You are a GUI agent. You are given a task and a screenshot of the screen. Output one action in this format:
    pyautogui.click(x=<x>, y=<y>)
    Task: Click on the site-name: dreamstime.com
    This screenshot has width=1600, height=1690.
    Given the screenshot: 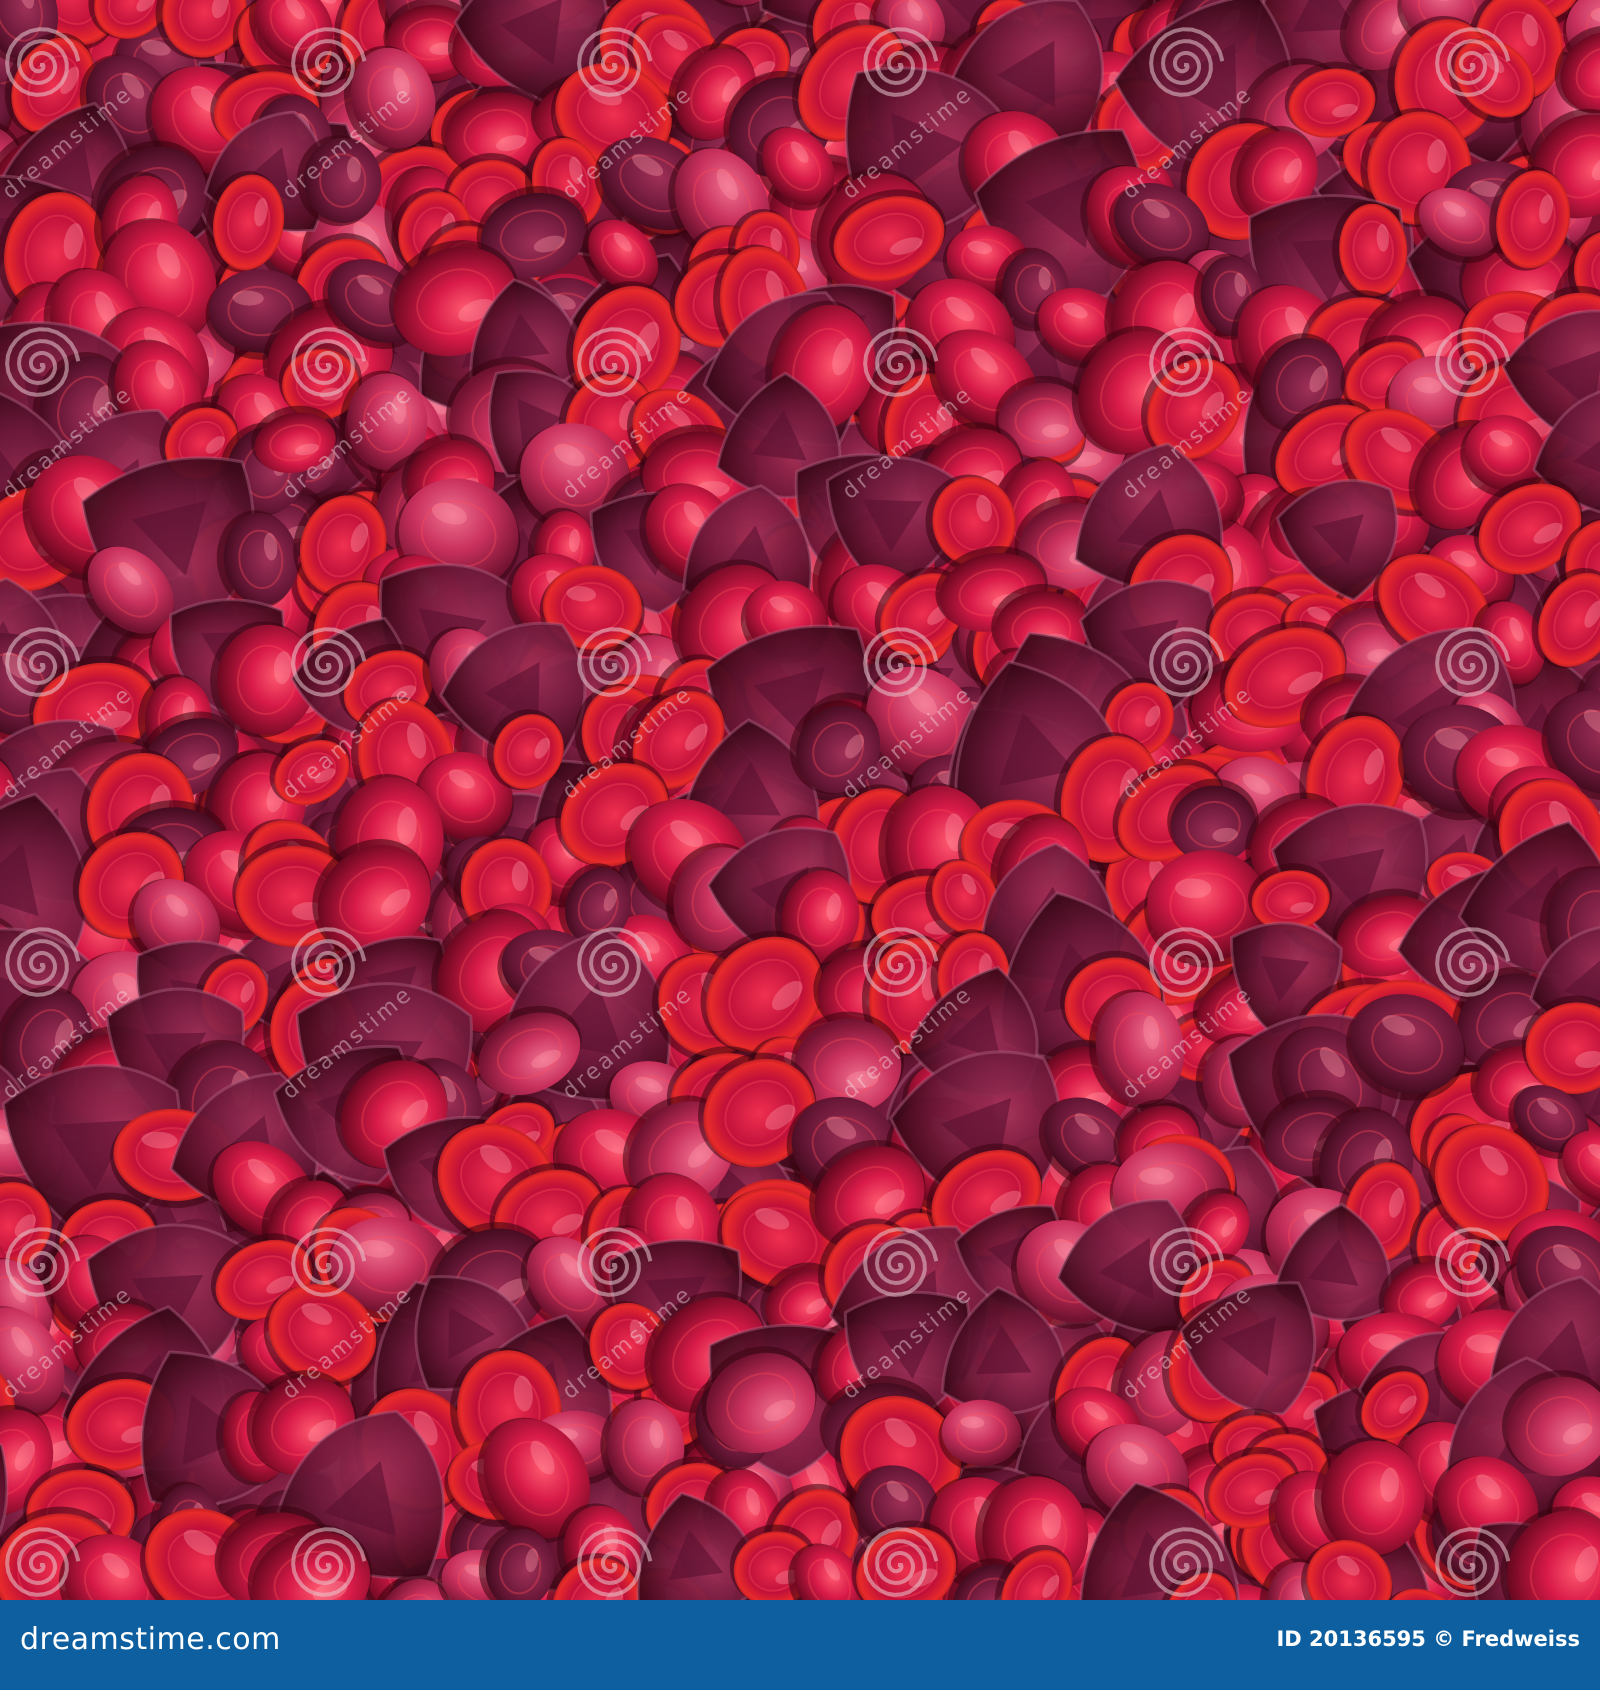 What is the action you would take?
    pyautogui.click(x=150, y=1639)
    